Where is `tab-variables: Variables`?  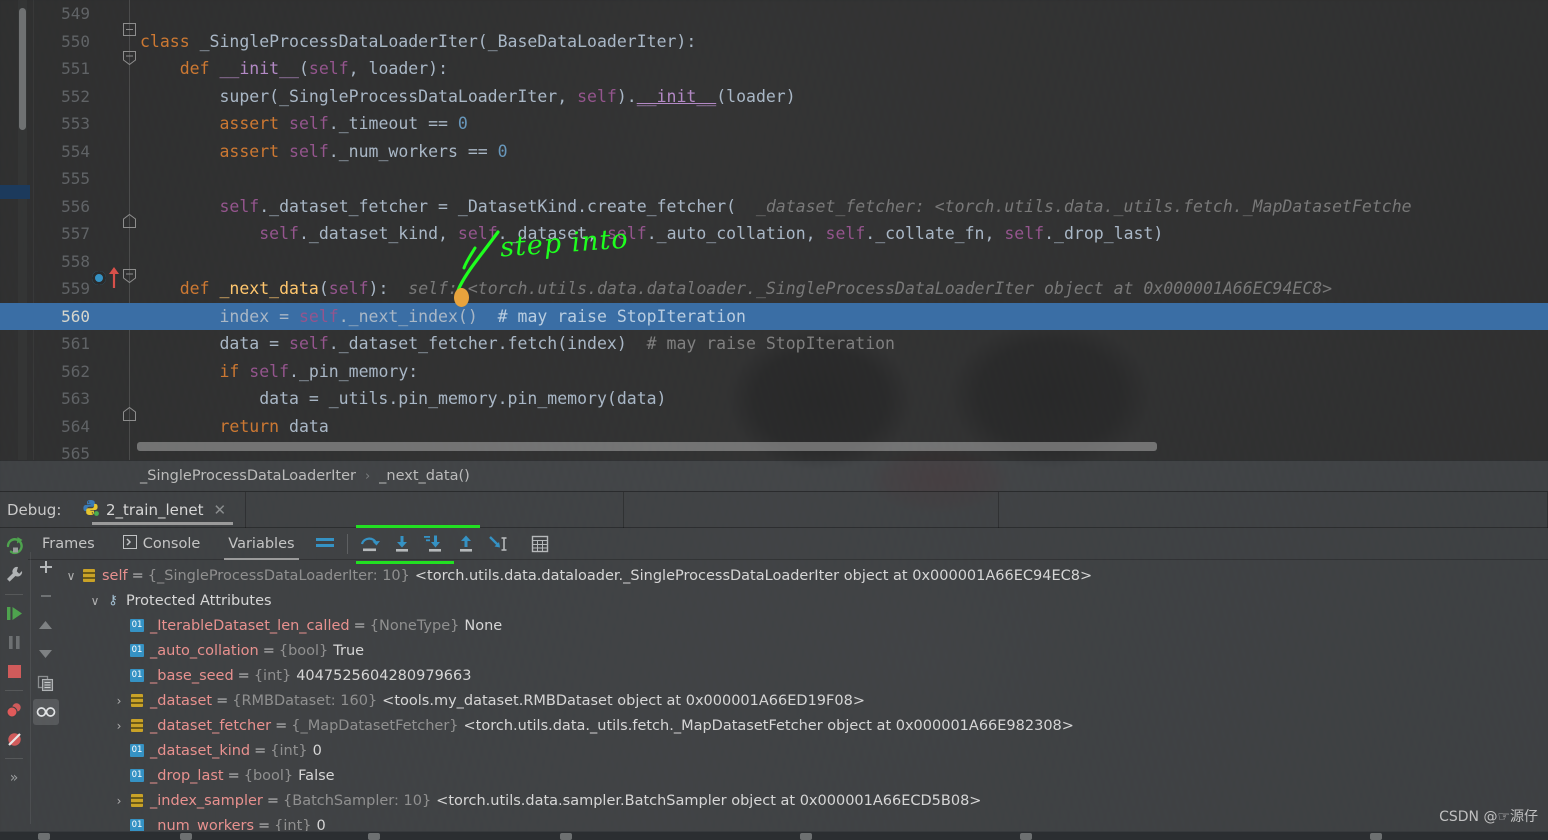
tab-variables: Variables is located at coordinates (261, 544).